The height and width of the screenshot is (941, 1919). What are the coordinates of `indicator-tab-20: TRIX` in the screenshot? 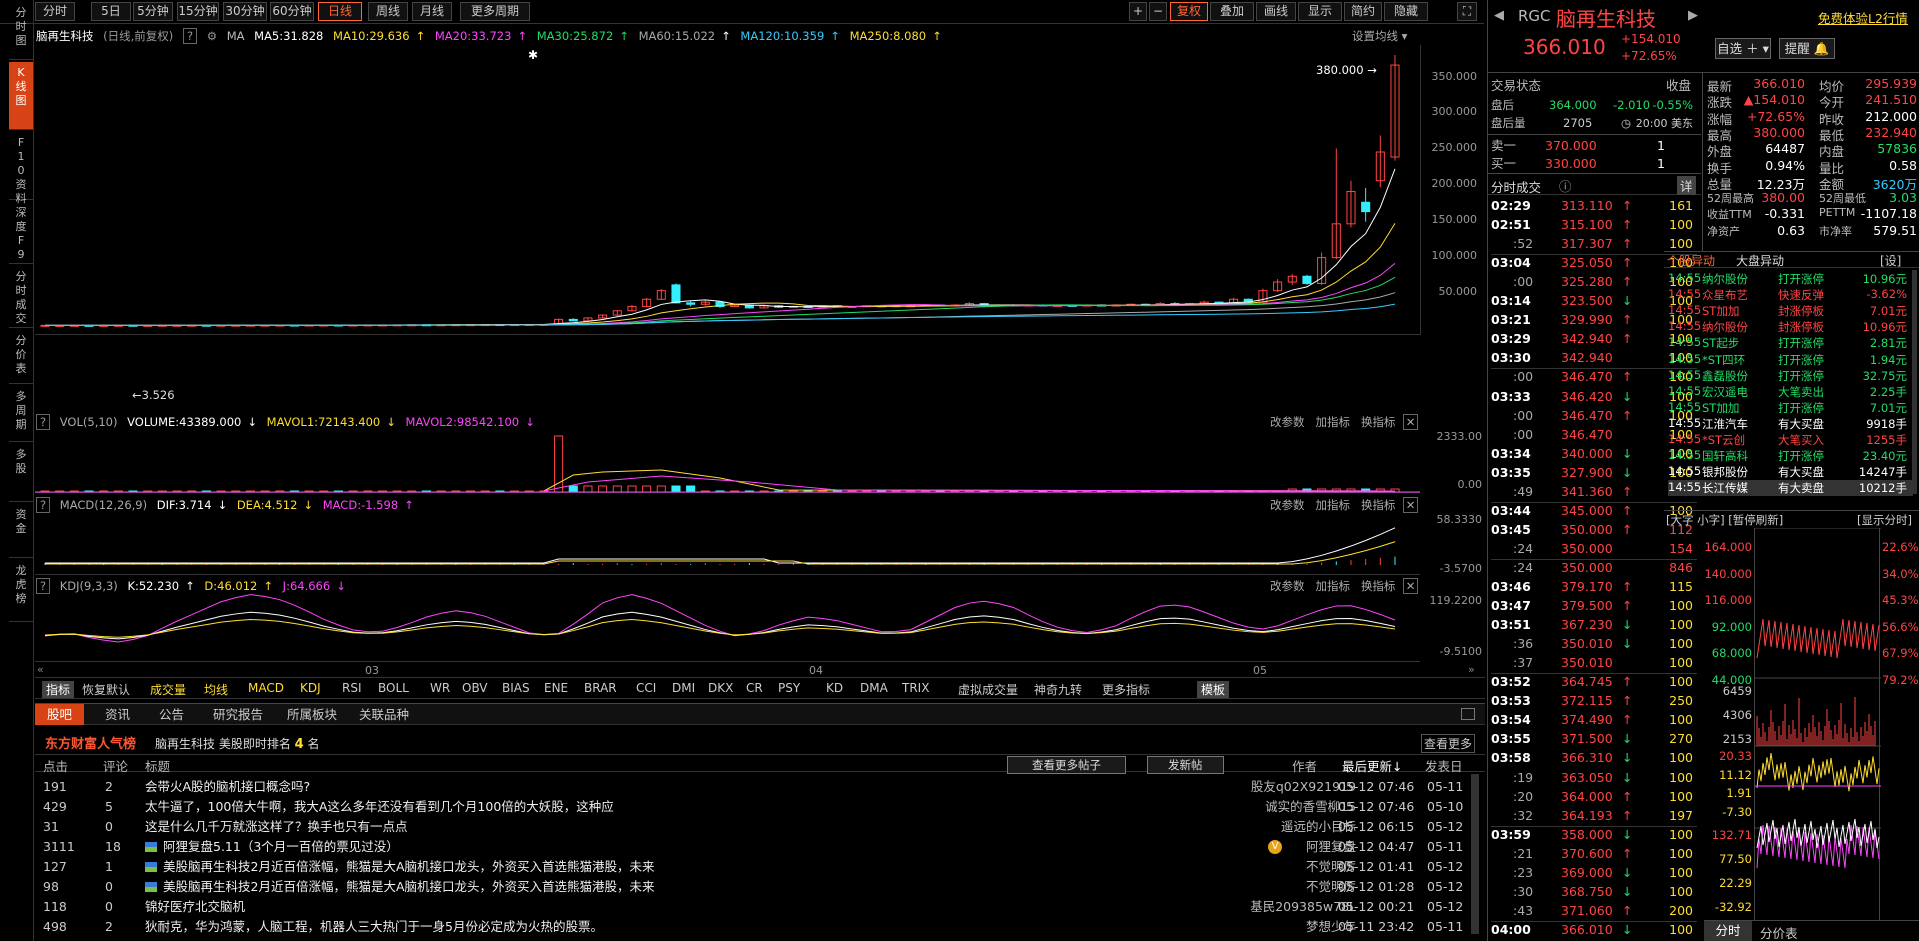 It's located at (915, 688).